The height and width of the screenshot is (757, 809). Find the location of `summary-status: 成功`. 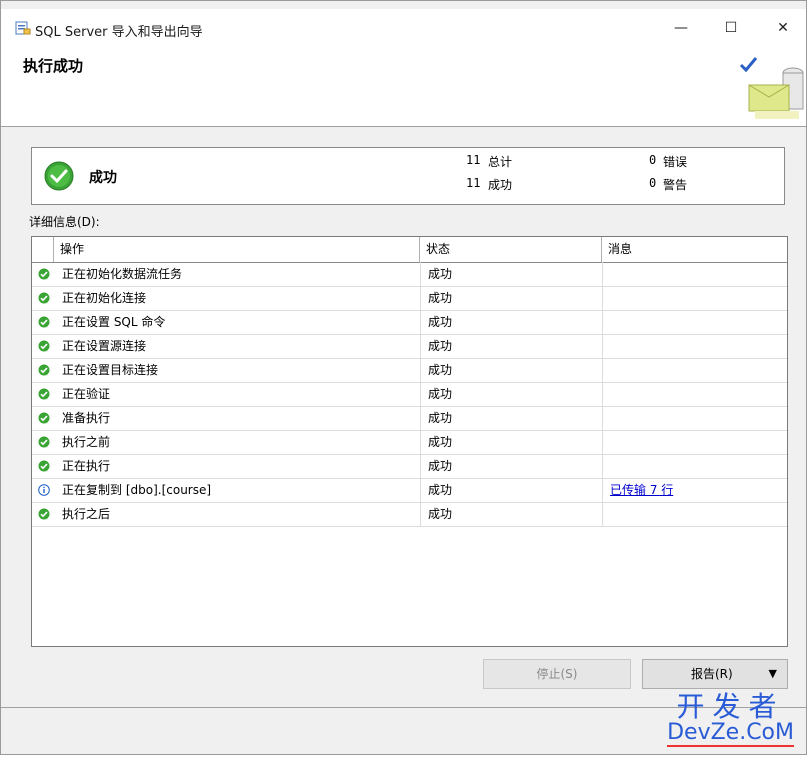

summary-status: 成功 is located at coordinates (103, 178).